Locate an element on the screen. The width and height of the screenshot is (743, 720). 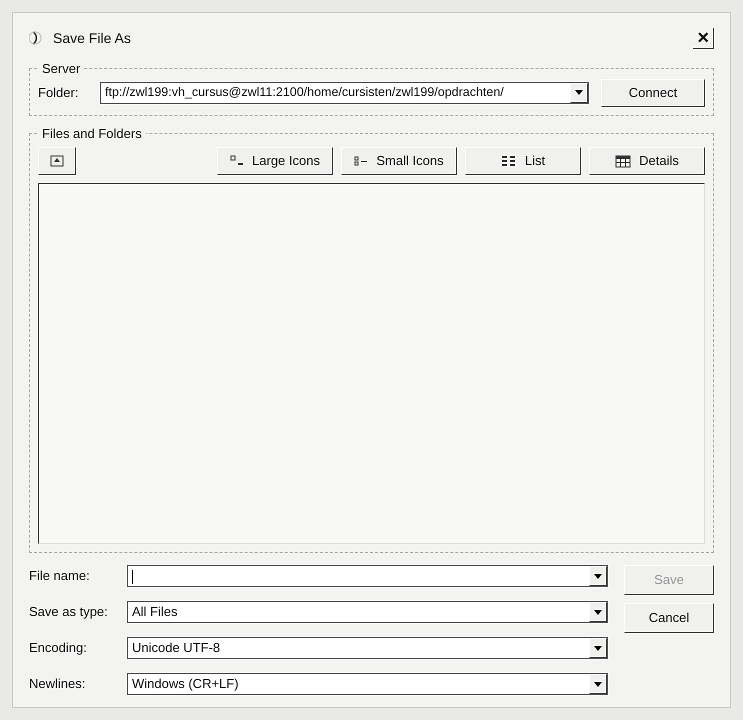
field-label: File name: is located at coordinates (60, 576).